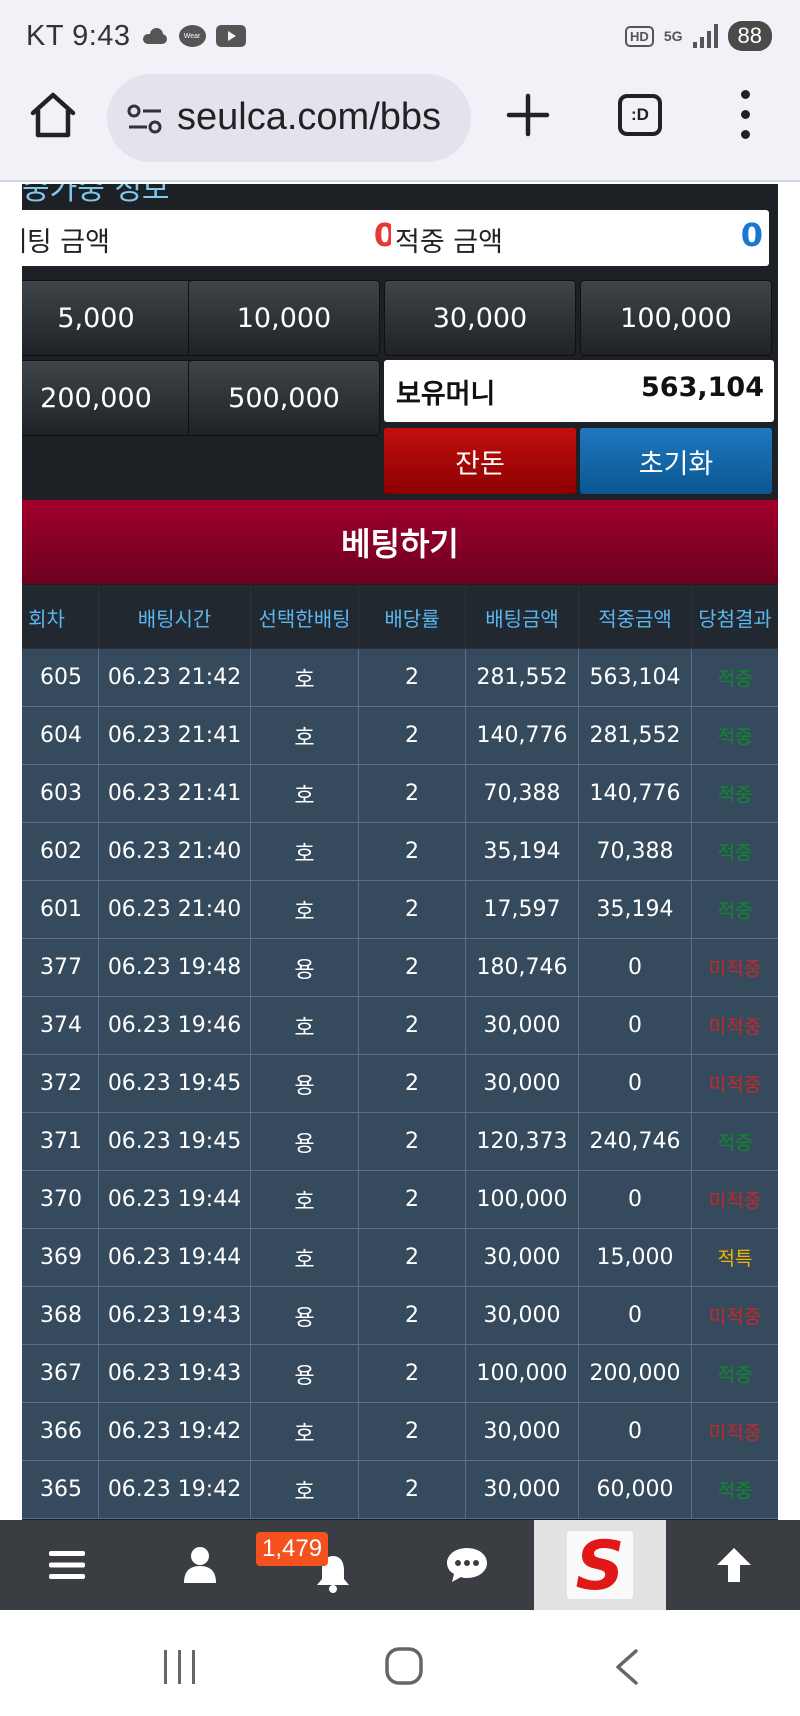  I want to click on site-settings-icon, so click(145, 119).